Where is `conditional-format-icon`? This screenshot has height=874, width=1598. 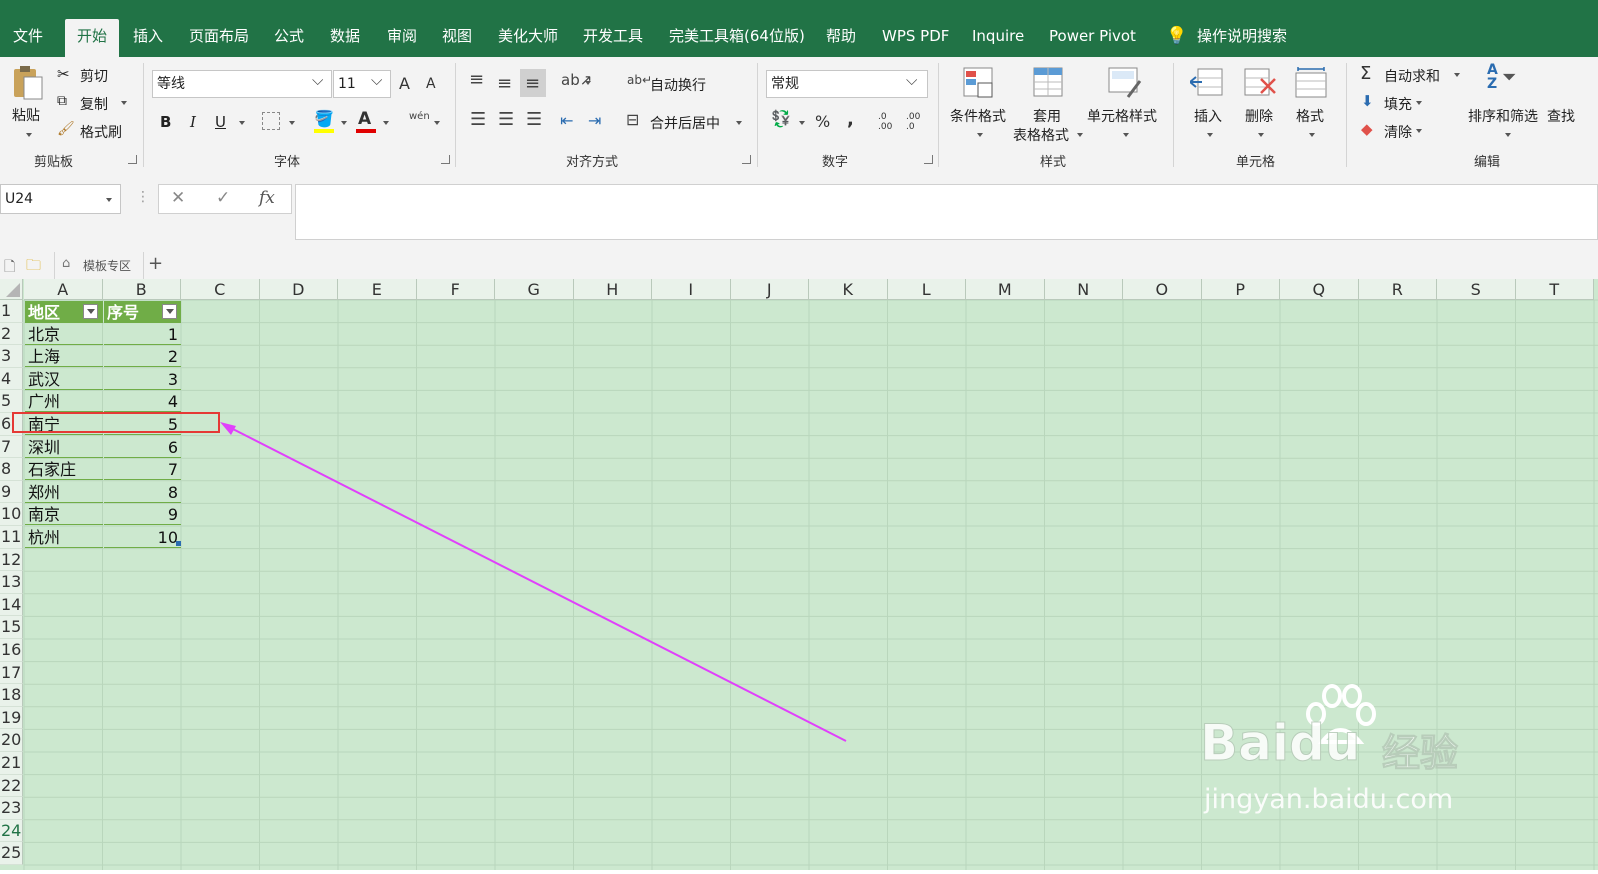 conditional-format-icon is located at coordinates (979, 83).